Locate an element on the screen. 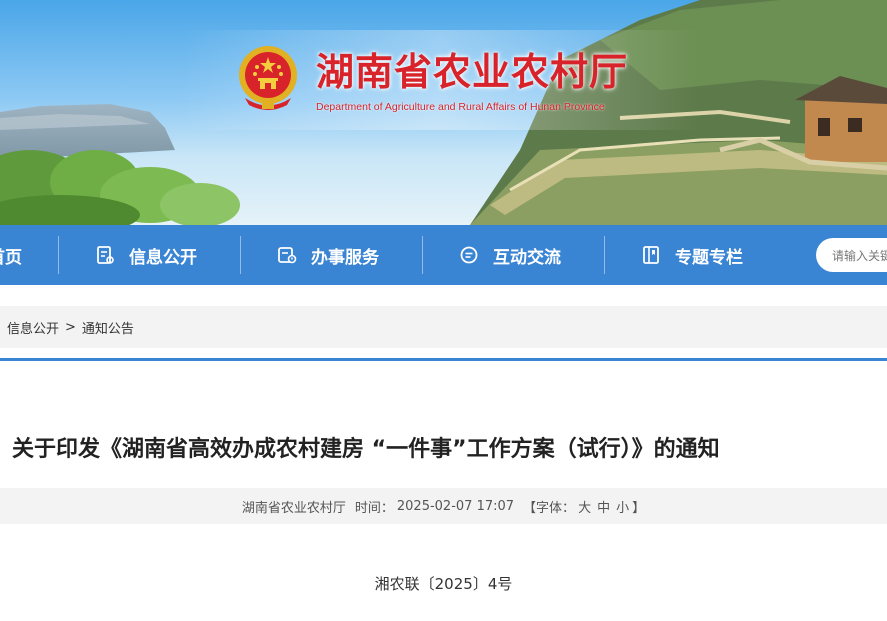 The width and height of the screenshot is (887, 621). national-emblem-icon is located at coordinates (268, 78).